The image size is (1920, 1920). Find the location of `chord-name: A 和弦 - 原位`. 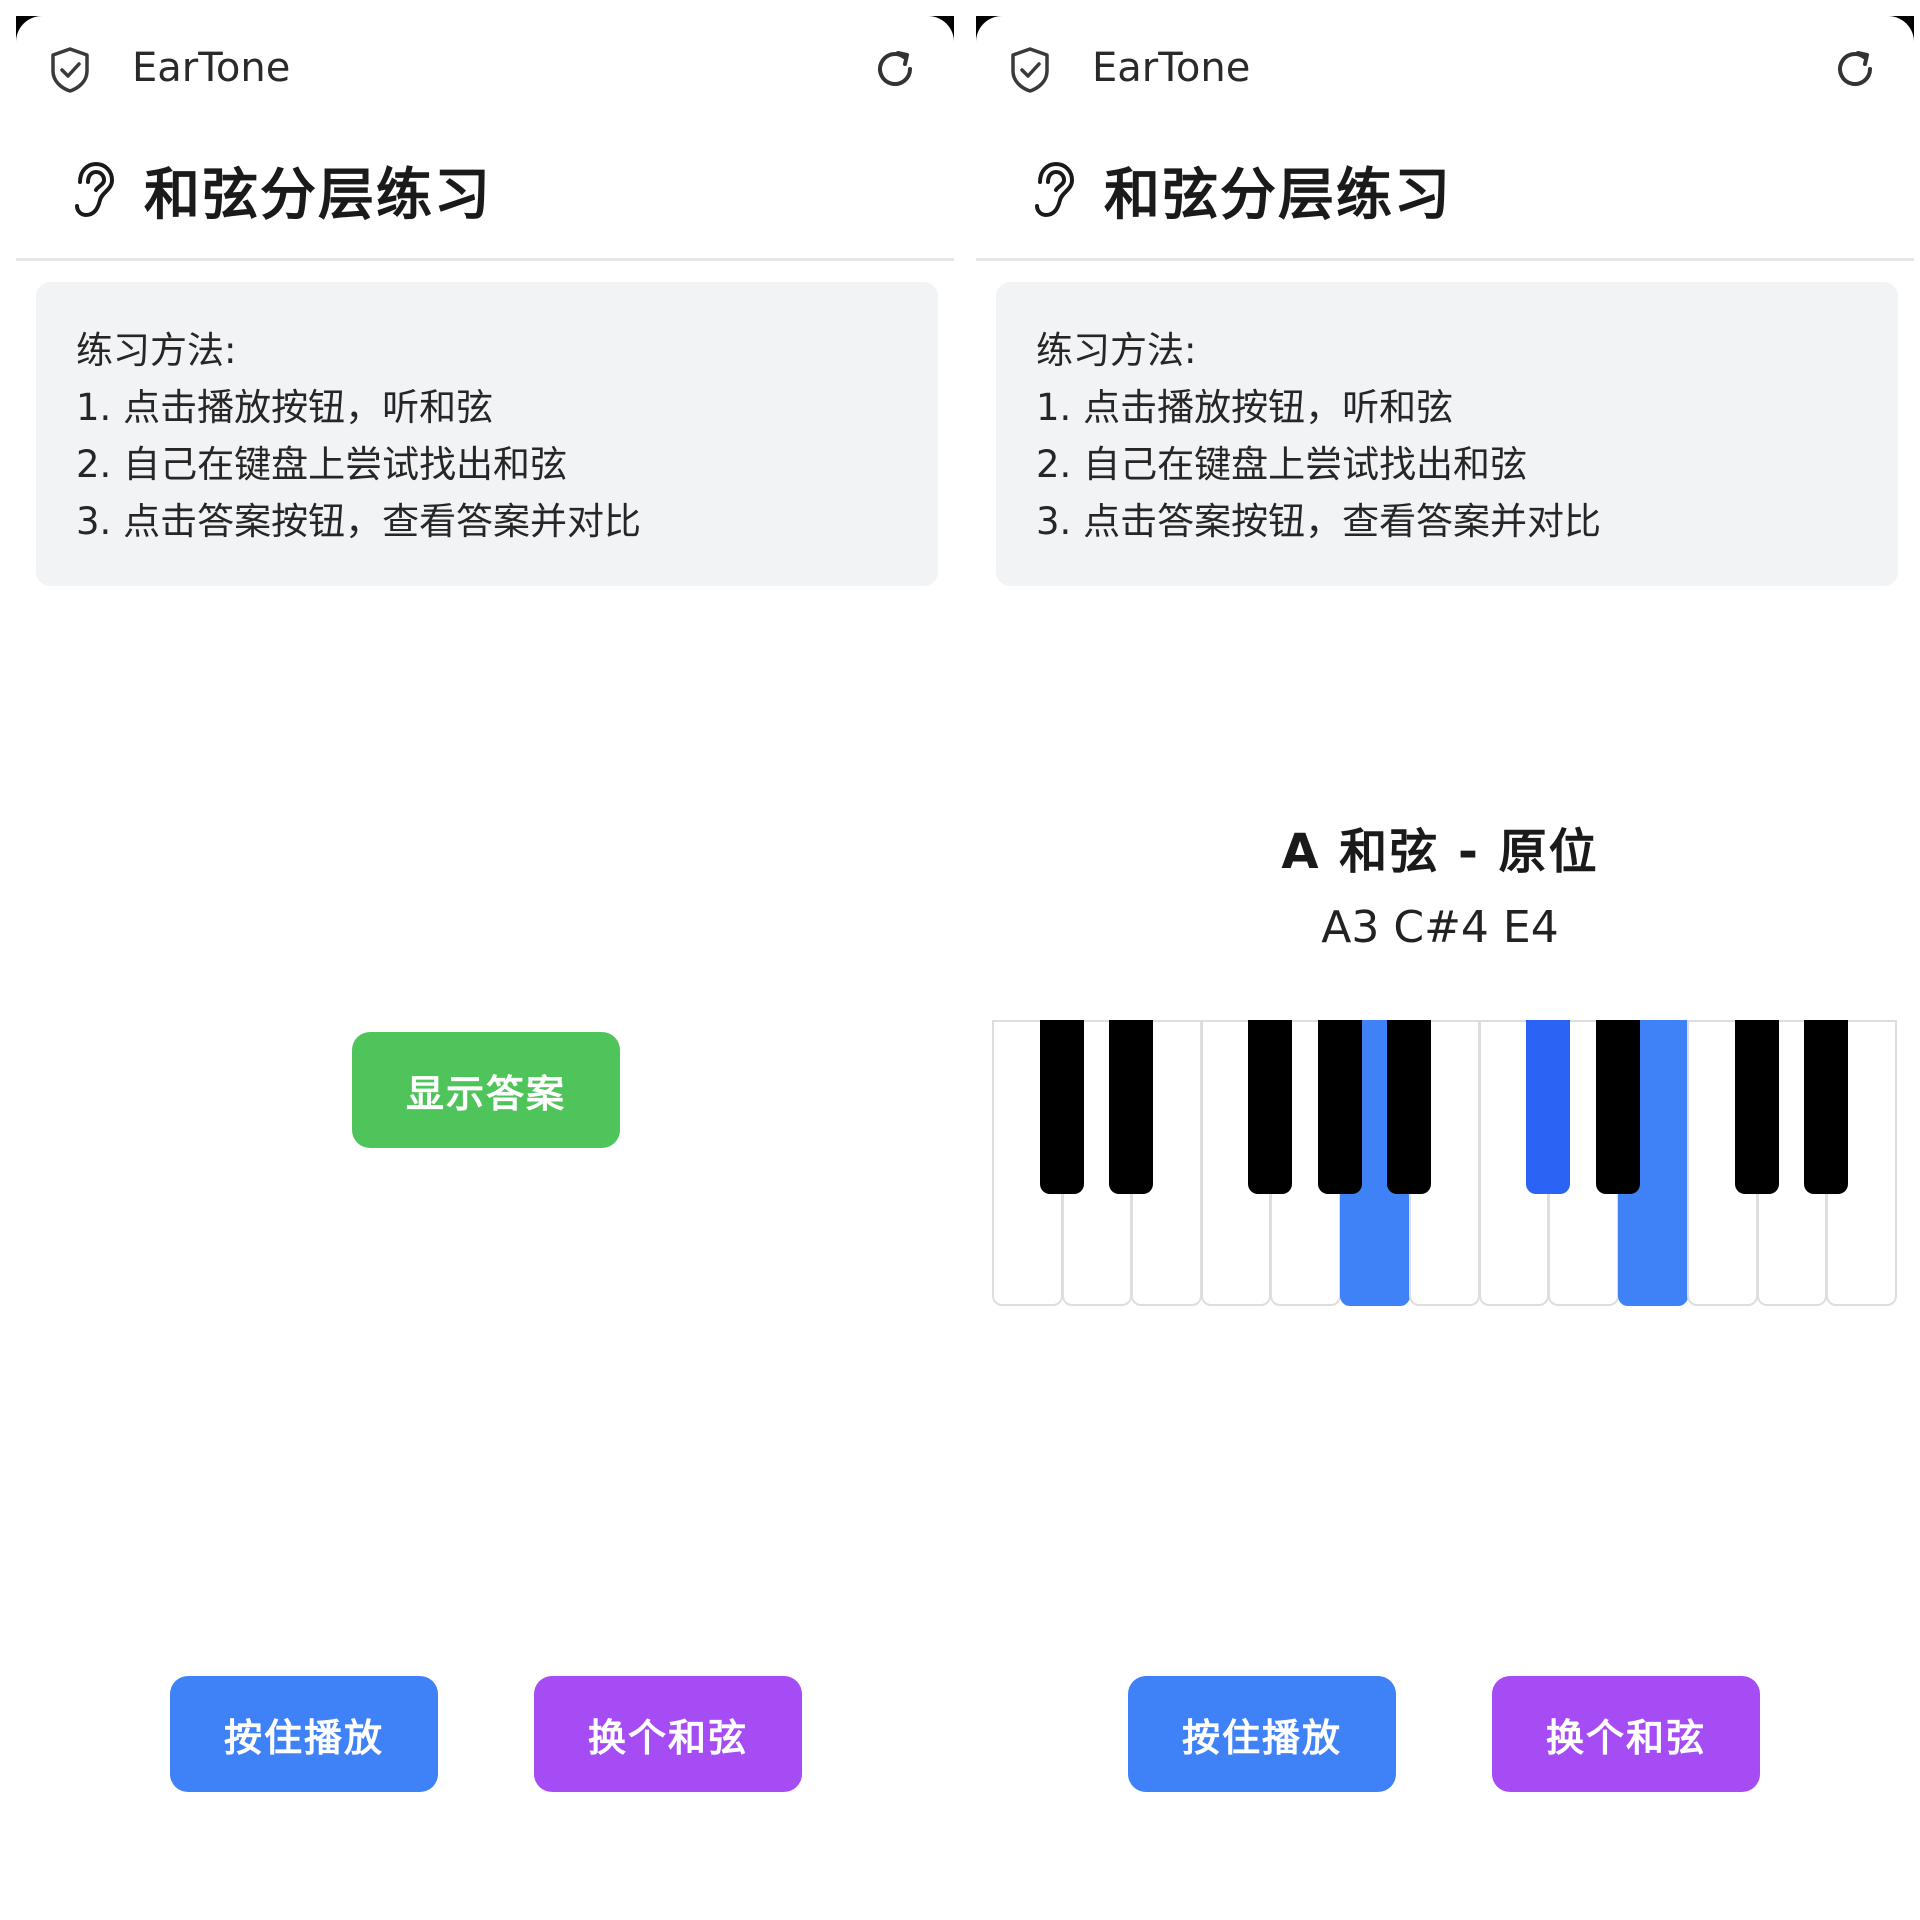

chord-name: A 和弦 - 原位 is located at coordinates (1440, 852).